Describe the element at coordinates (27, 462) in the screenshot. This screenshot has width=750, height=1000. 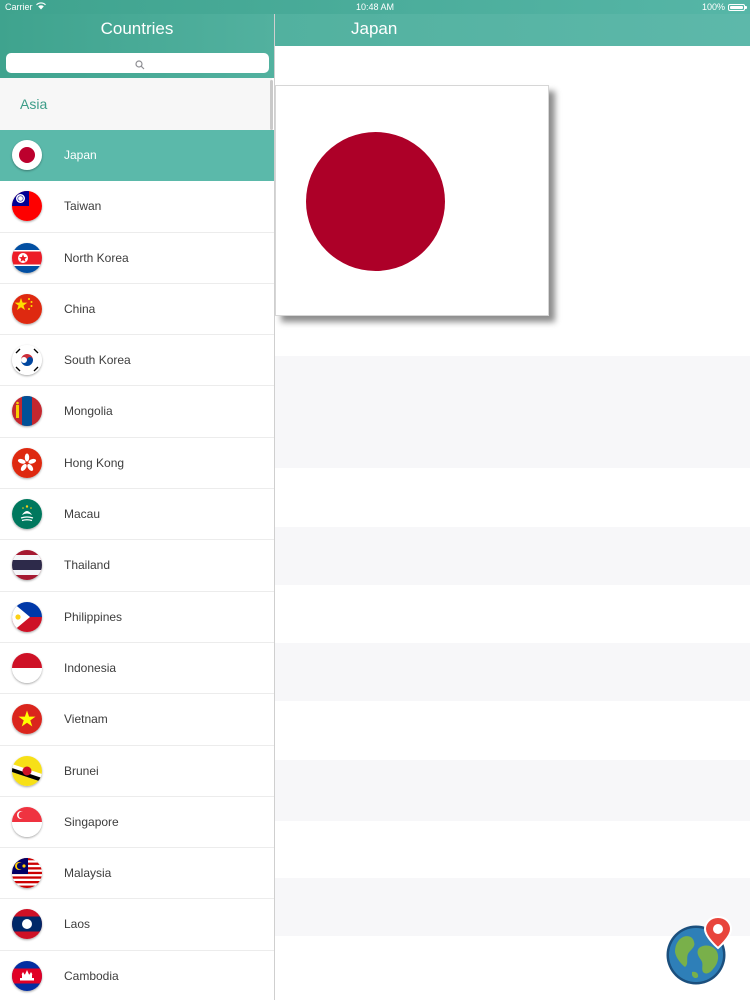
I see `flag-hong-kong-icon` at that location.